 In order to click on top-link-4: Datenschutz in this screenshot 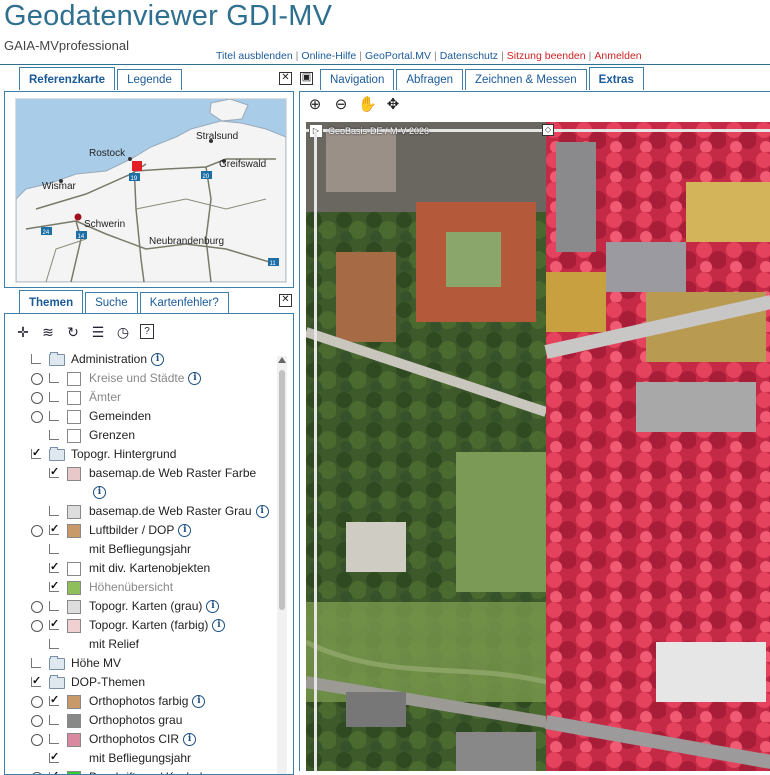, I will do `click(469, 56)`.